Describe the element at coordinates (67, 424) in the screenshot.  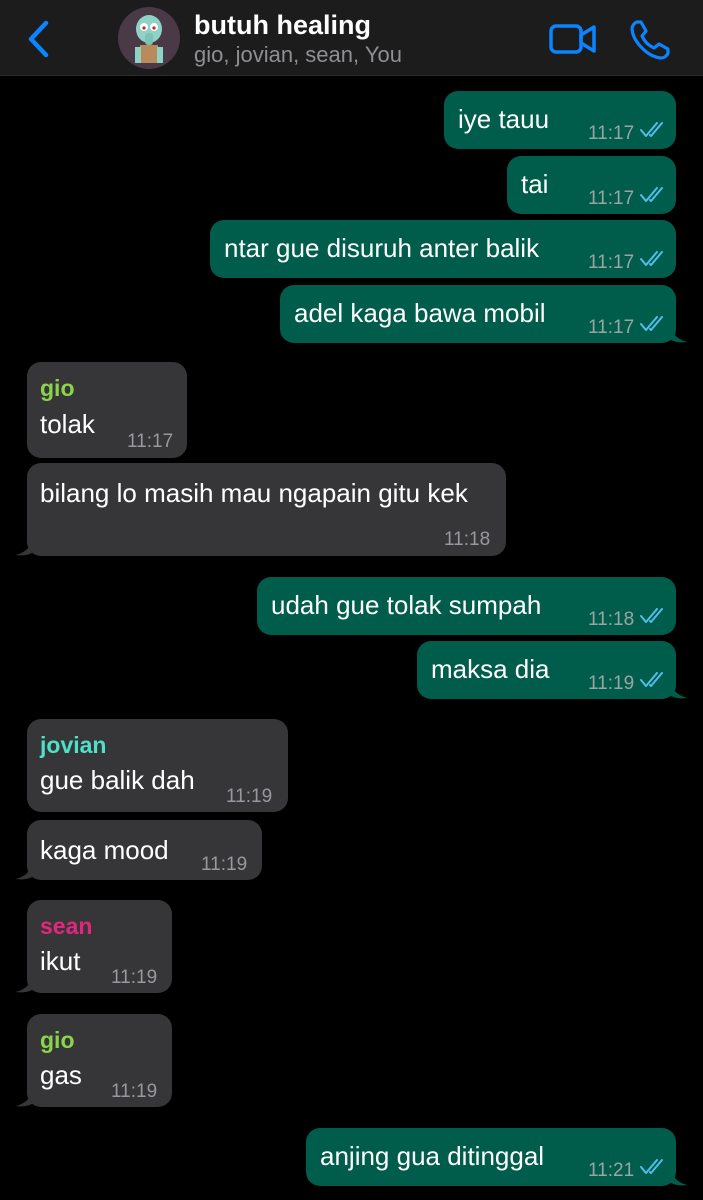
I see `message-text: tolak` at that location.